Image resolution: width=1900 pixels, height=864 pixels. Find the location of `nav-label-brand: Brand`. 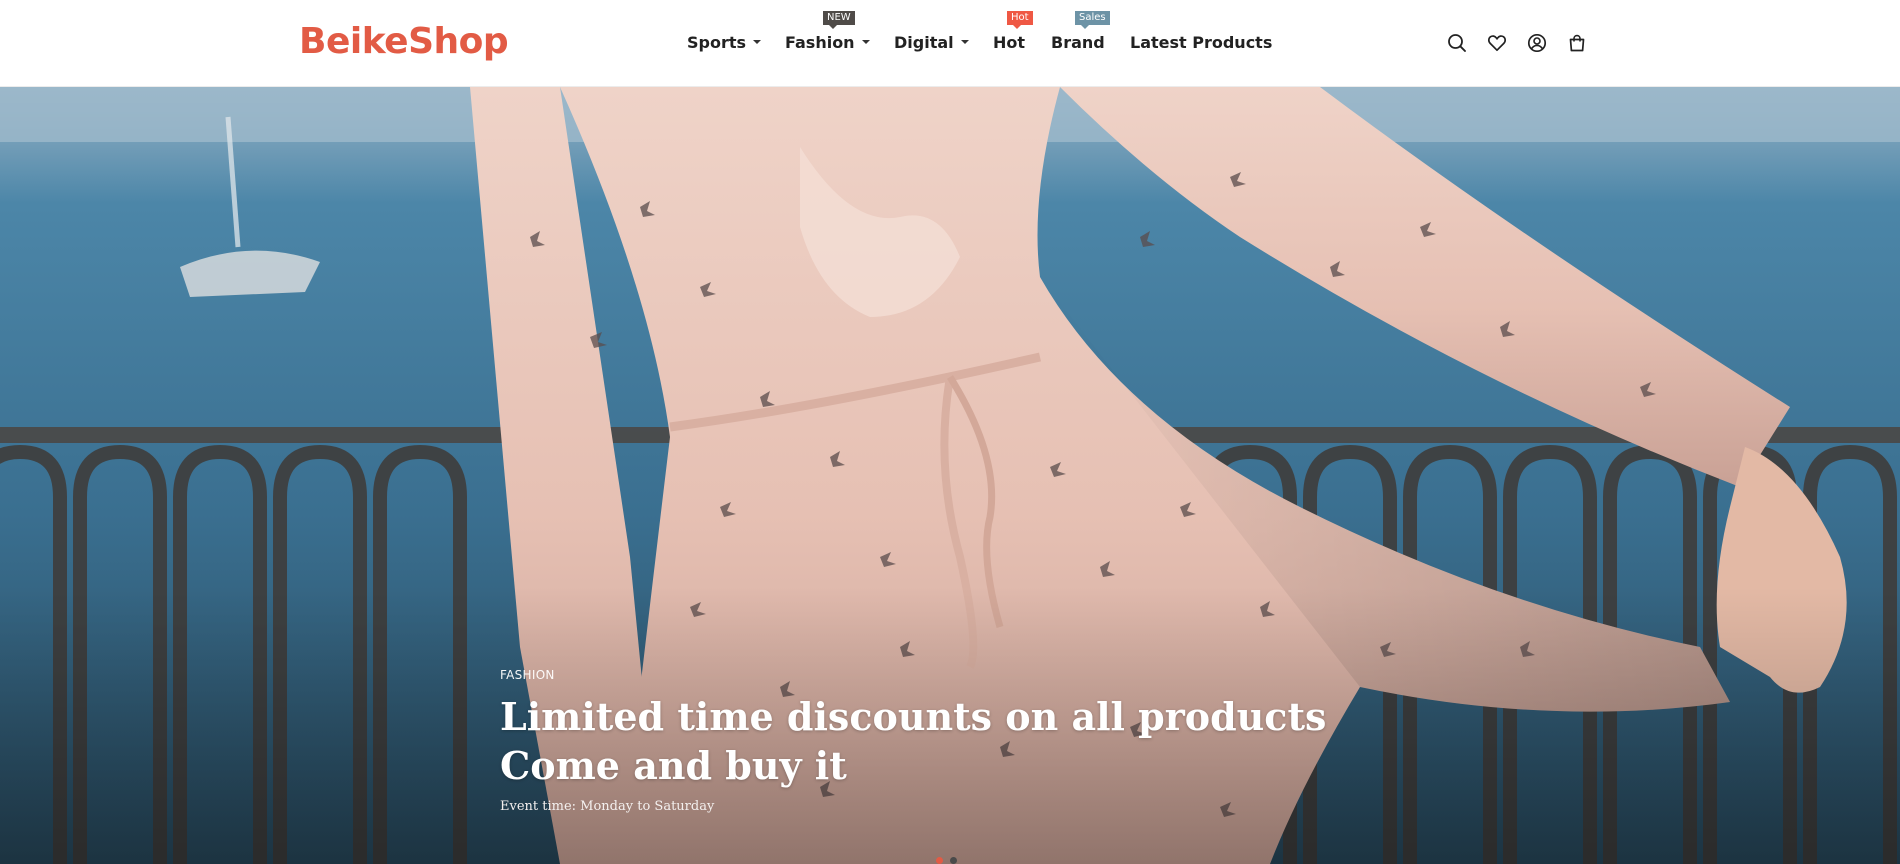

nav-label-brand: Brand is located at coordinates (1078, 42).